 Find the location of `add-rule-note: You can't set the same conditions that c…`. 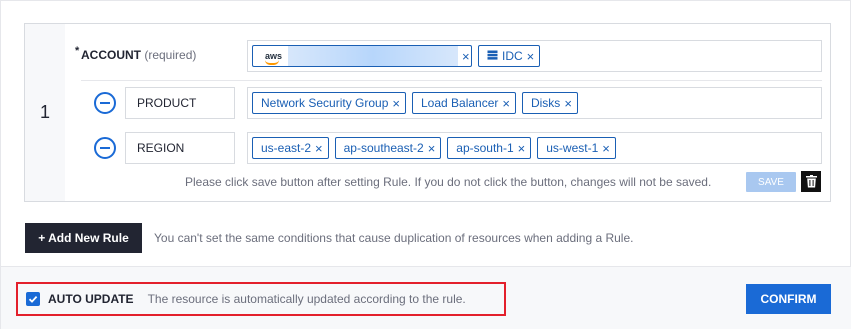

add-rule-note: You can't set the same conditions that c… is located at coordinates (394, 238).